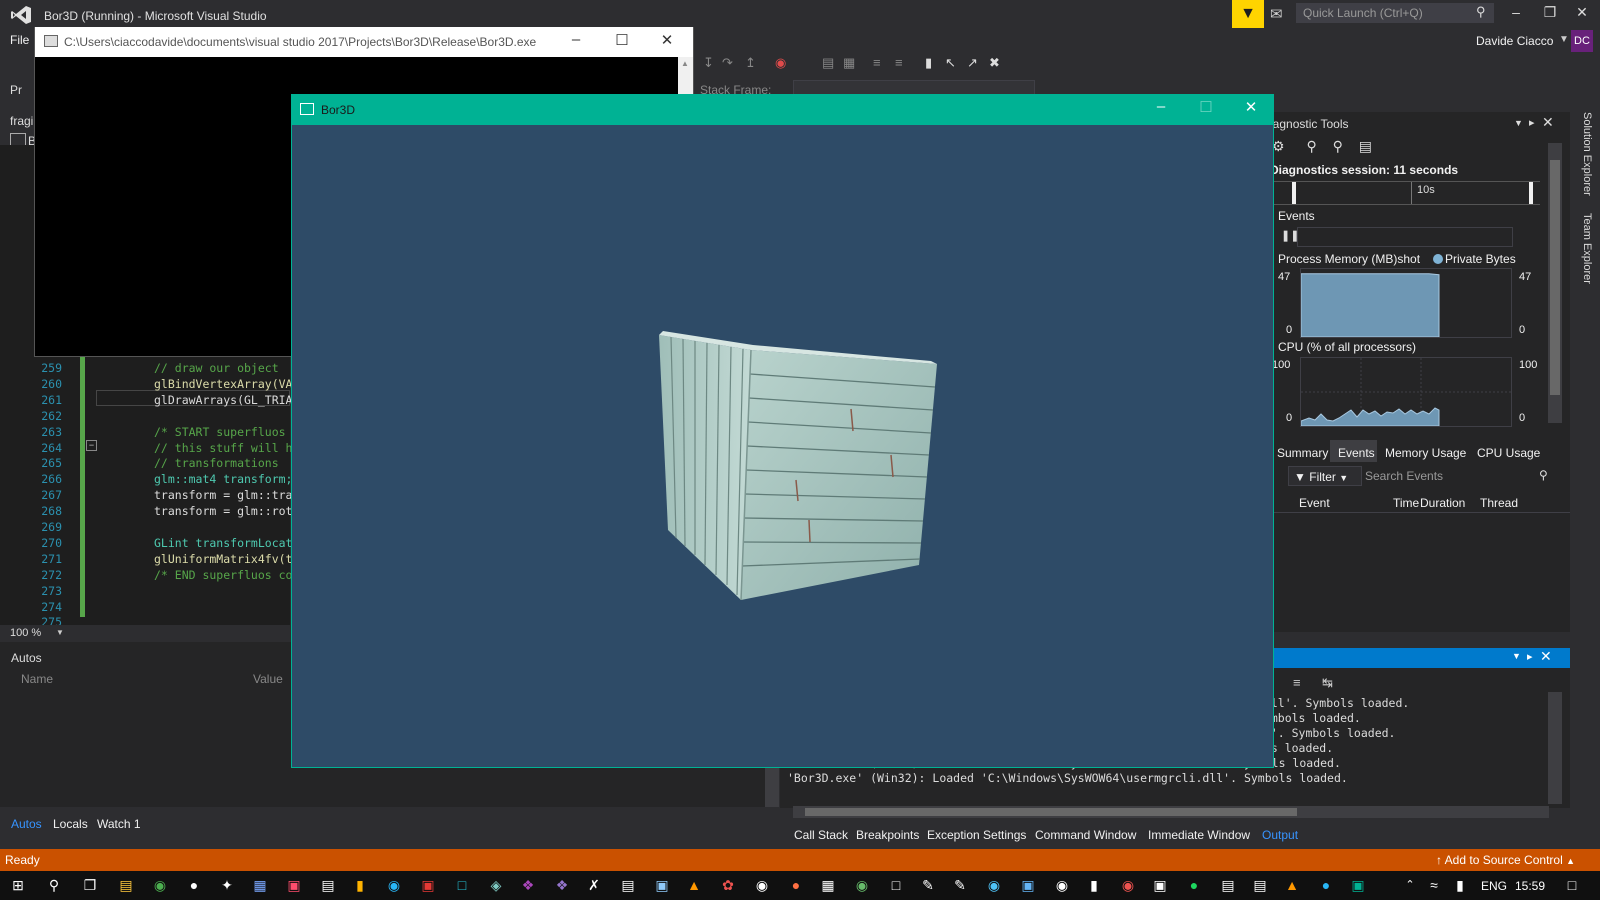  I want to click on bookmark-icon: ▮, so click(928, 63).